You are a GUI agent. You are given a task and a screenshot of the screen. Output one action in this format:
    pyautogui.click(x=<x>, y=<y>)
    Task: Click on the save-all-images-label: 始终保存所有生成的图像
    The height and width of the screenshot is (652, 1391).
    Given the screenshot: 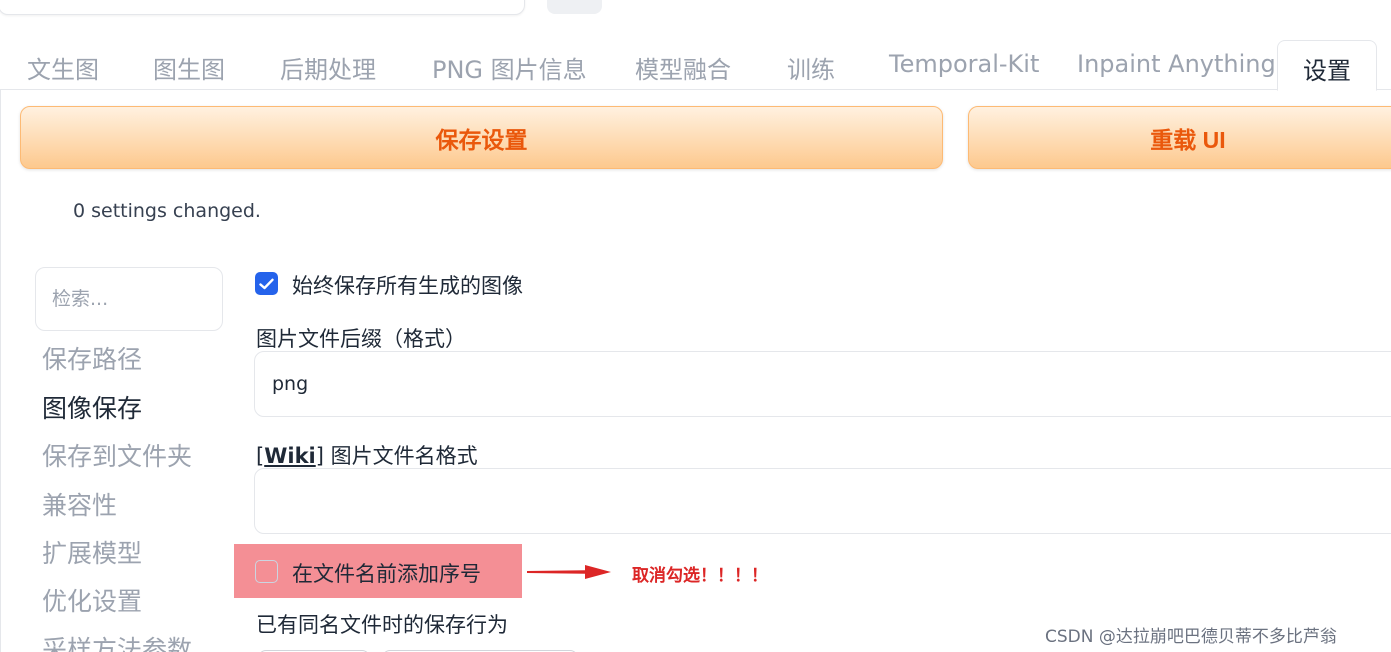 What is the action you would take?
    pyautogui.click(x=407, y=286)
    